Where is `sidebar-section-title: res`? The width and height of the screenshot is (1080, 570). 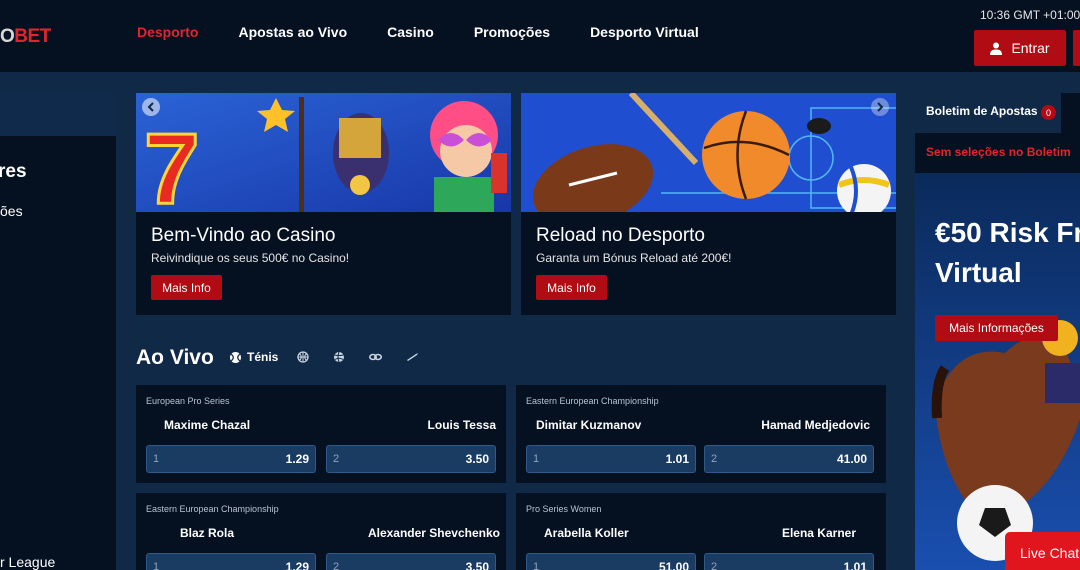 sidebar-section-title: res is located at coordinates (13, 171).